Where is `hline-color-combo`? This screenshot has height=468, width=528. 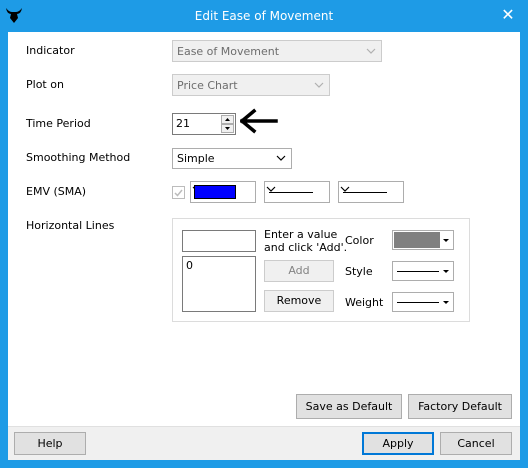 hline-color-combo is located at coordinates (423, 240).